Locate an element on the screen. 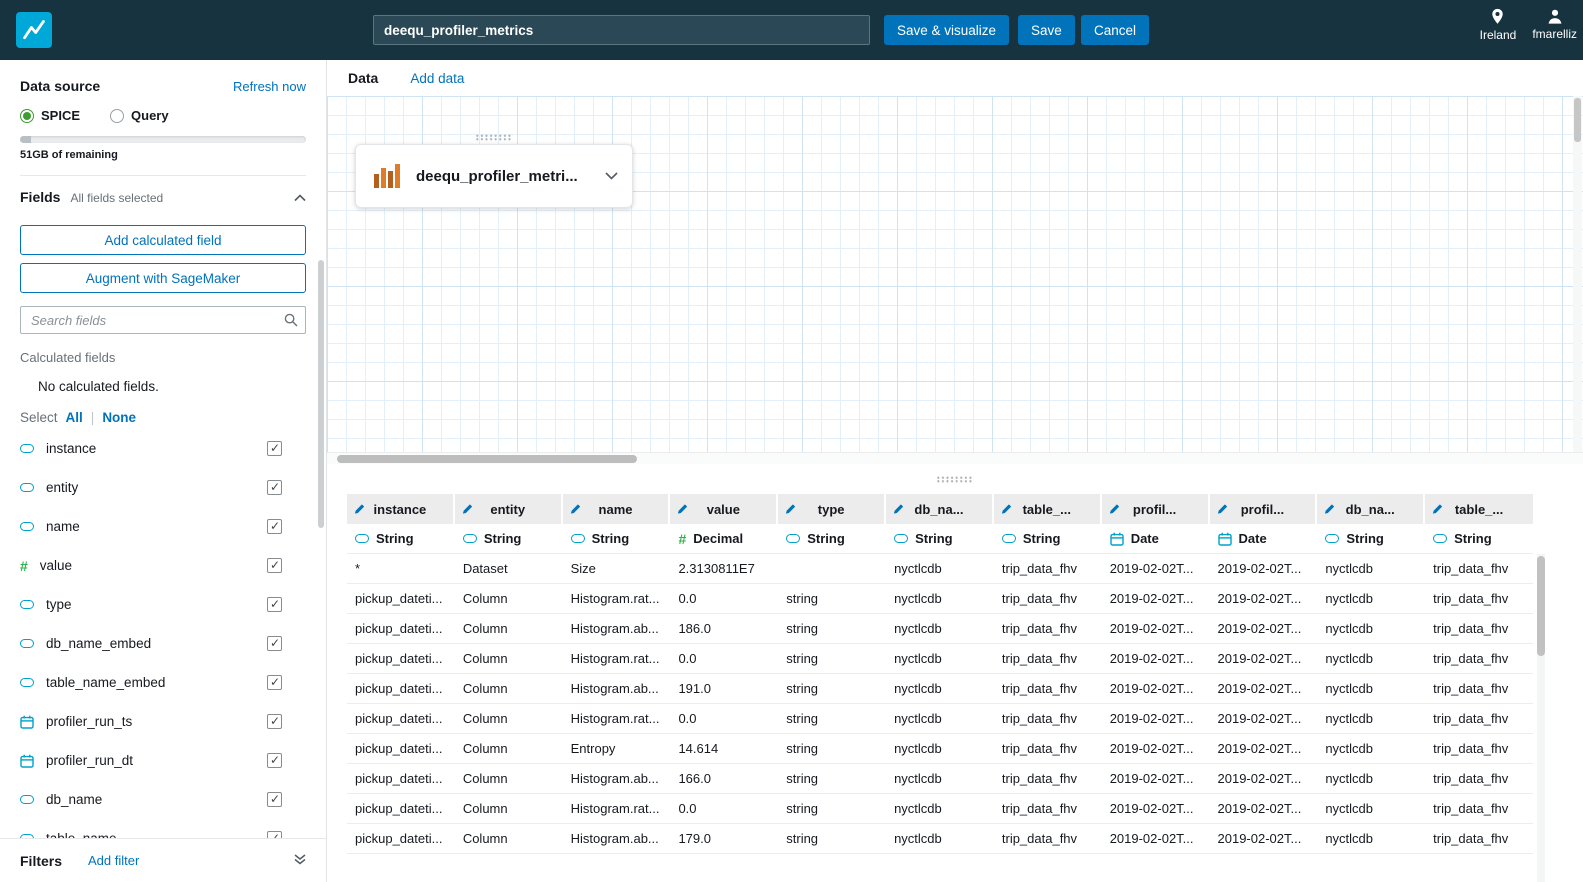 This screenshot has height=882, width=1583. field-row-profiler_run_dt: profiler_run_dt is located at coordinates (163, 760).